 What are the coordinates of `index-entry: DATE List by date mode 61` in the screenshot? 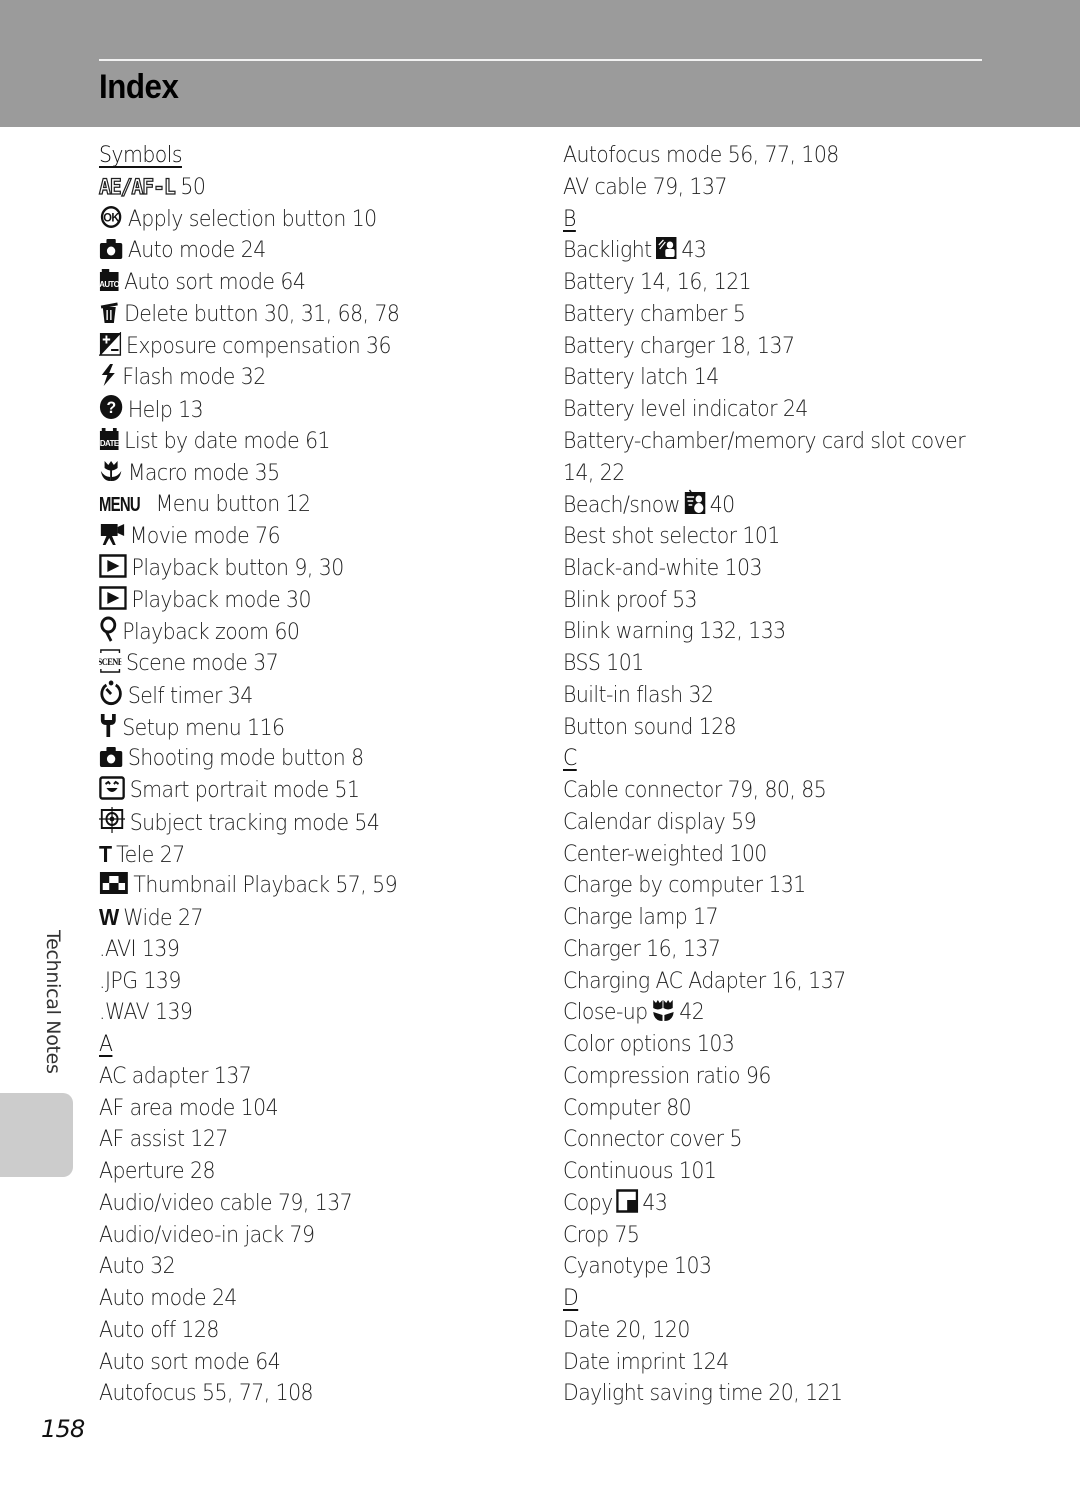 It's located at (319, 442).